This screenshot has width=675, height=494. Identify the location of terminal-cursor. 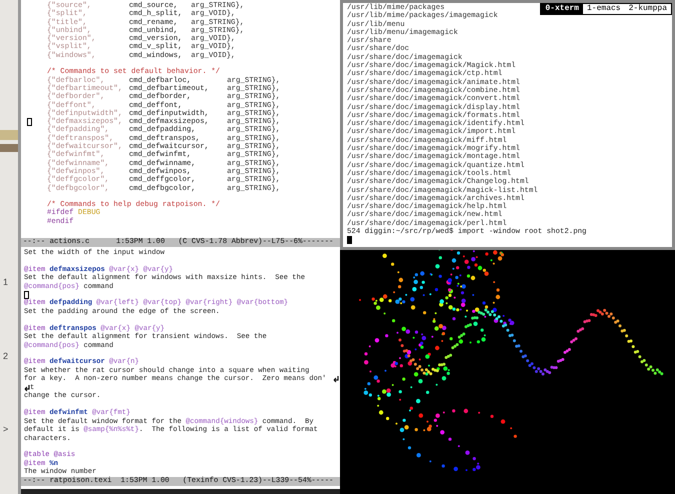
(349, 240).